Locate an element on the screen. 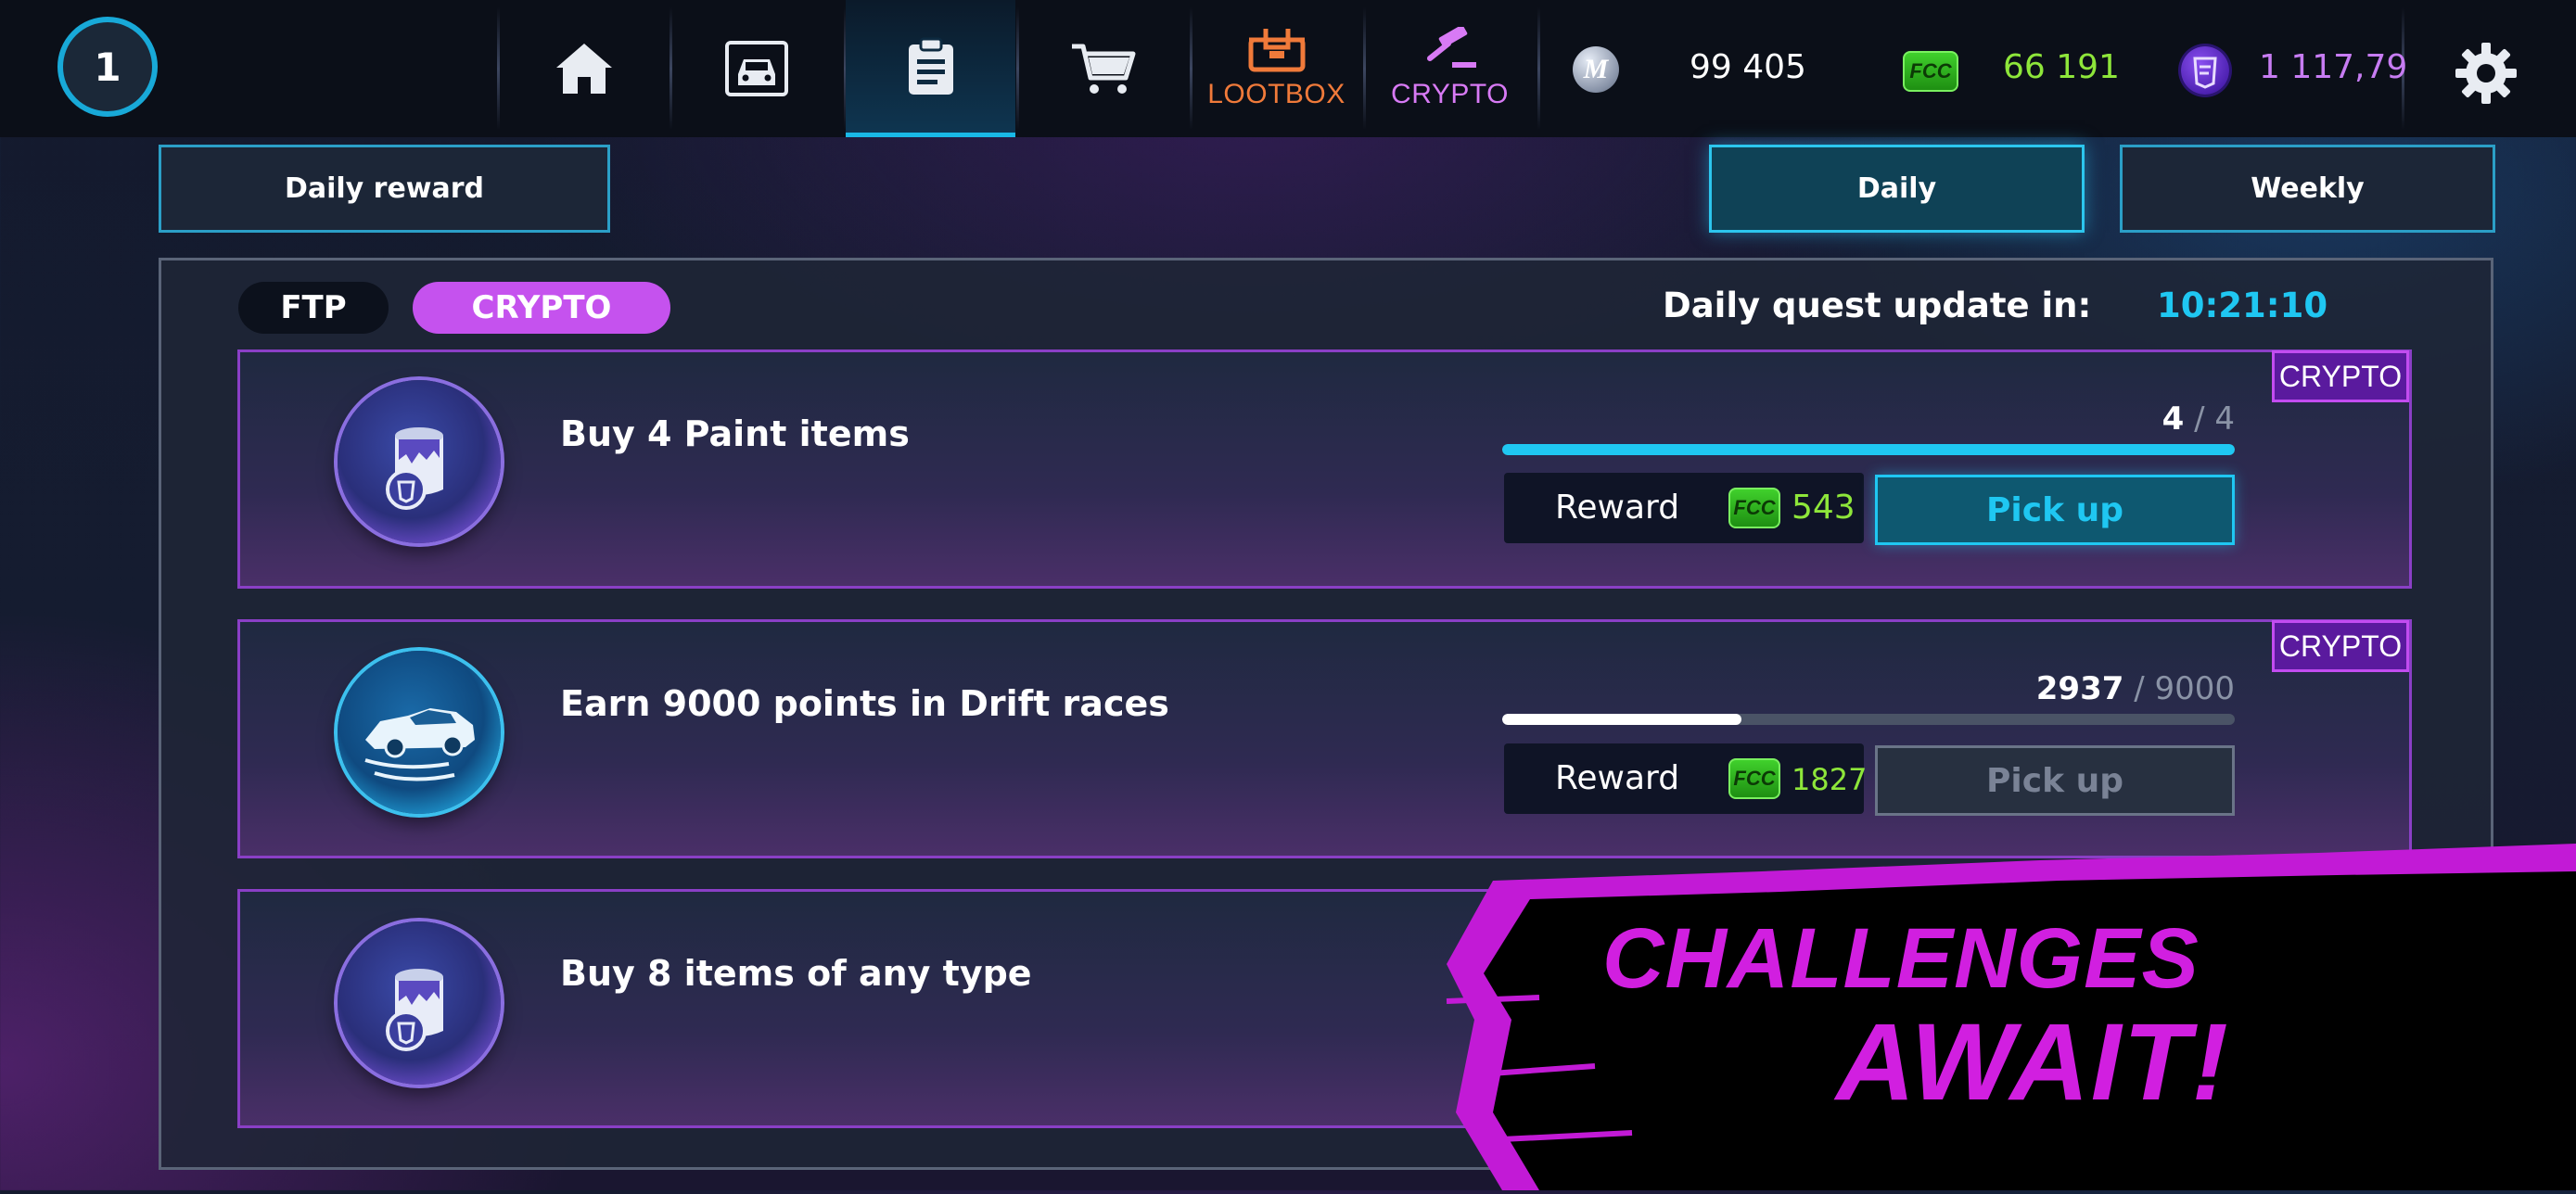 This screenshot has height=1194, width=2576. quest-progress-text: 4 / 4 is located at coordinates (2198, 419).